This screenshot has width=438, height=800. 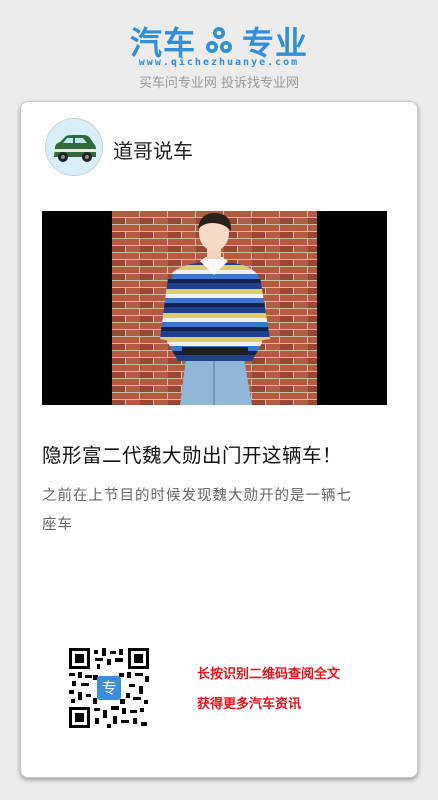 I want to click on qr-code: 专, so click(x=109, y=688).